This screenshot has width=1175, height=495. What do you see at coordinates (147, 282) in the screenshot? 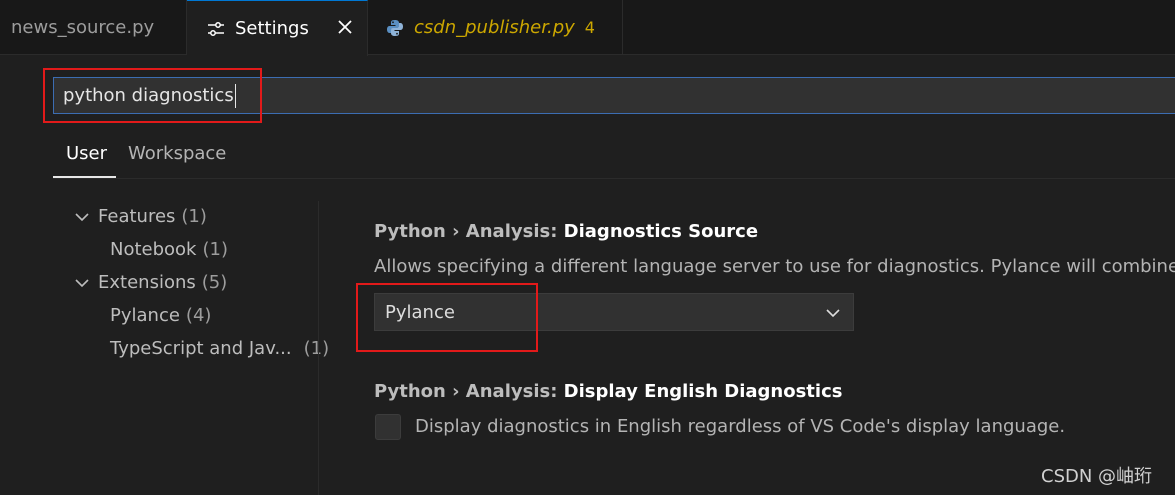
I see `toc-label: Extensions` at bounding box center [147, 282].